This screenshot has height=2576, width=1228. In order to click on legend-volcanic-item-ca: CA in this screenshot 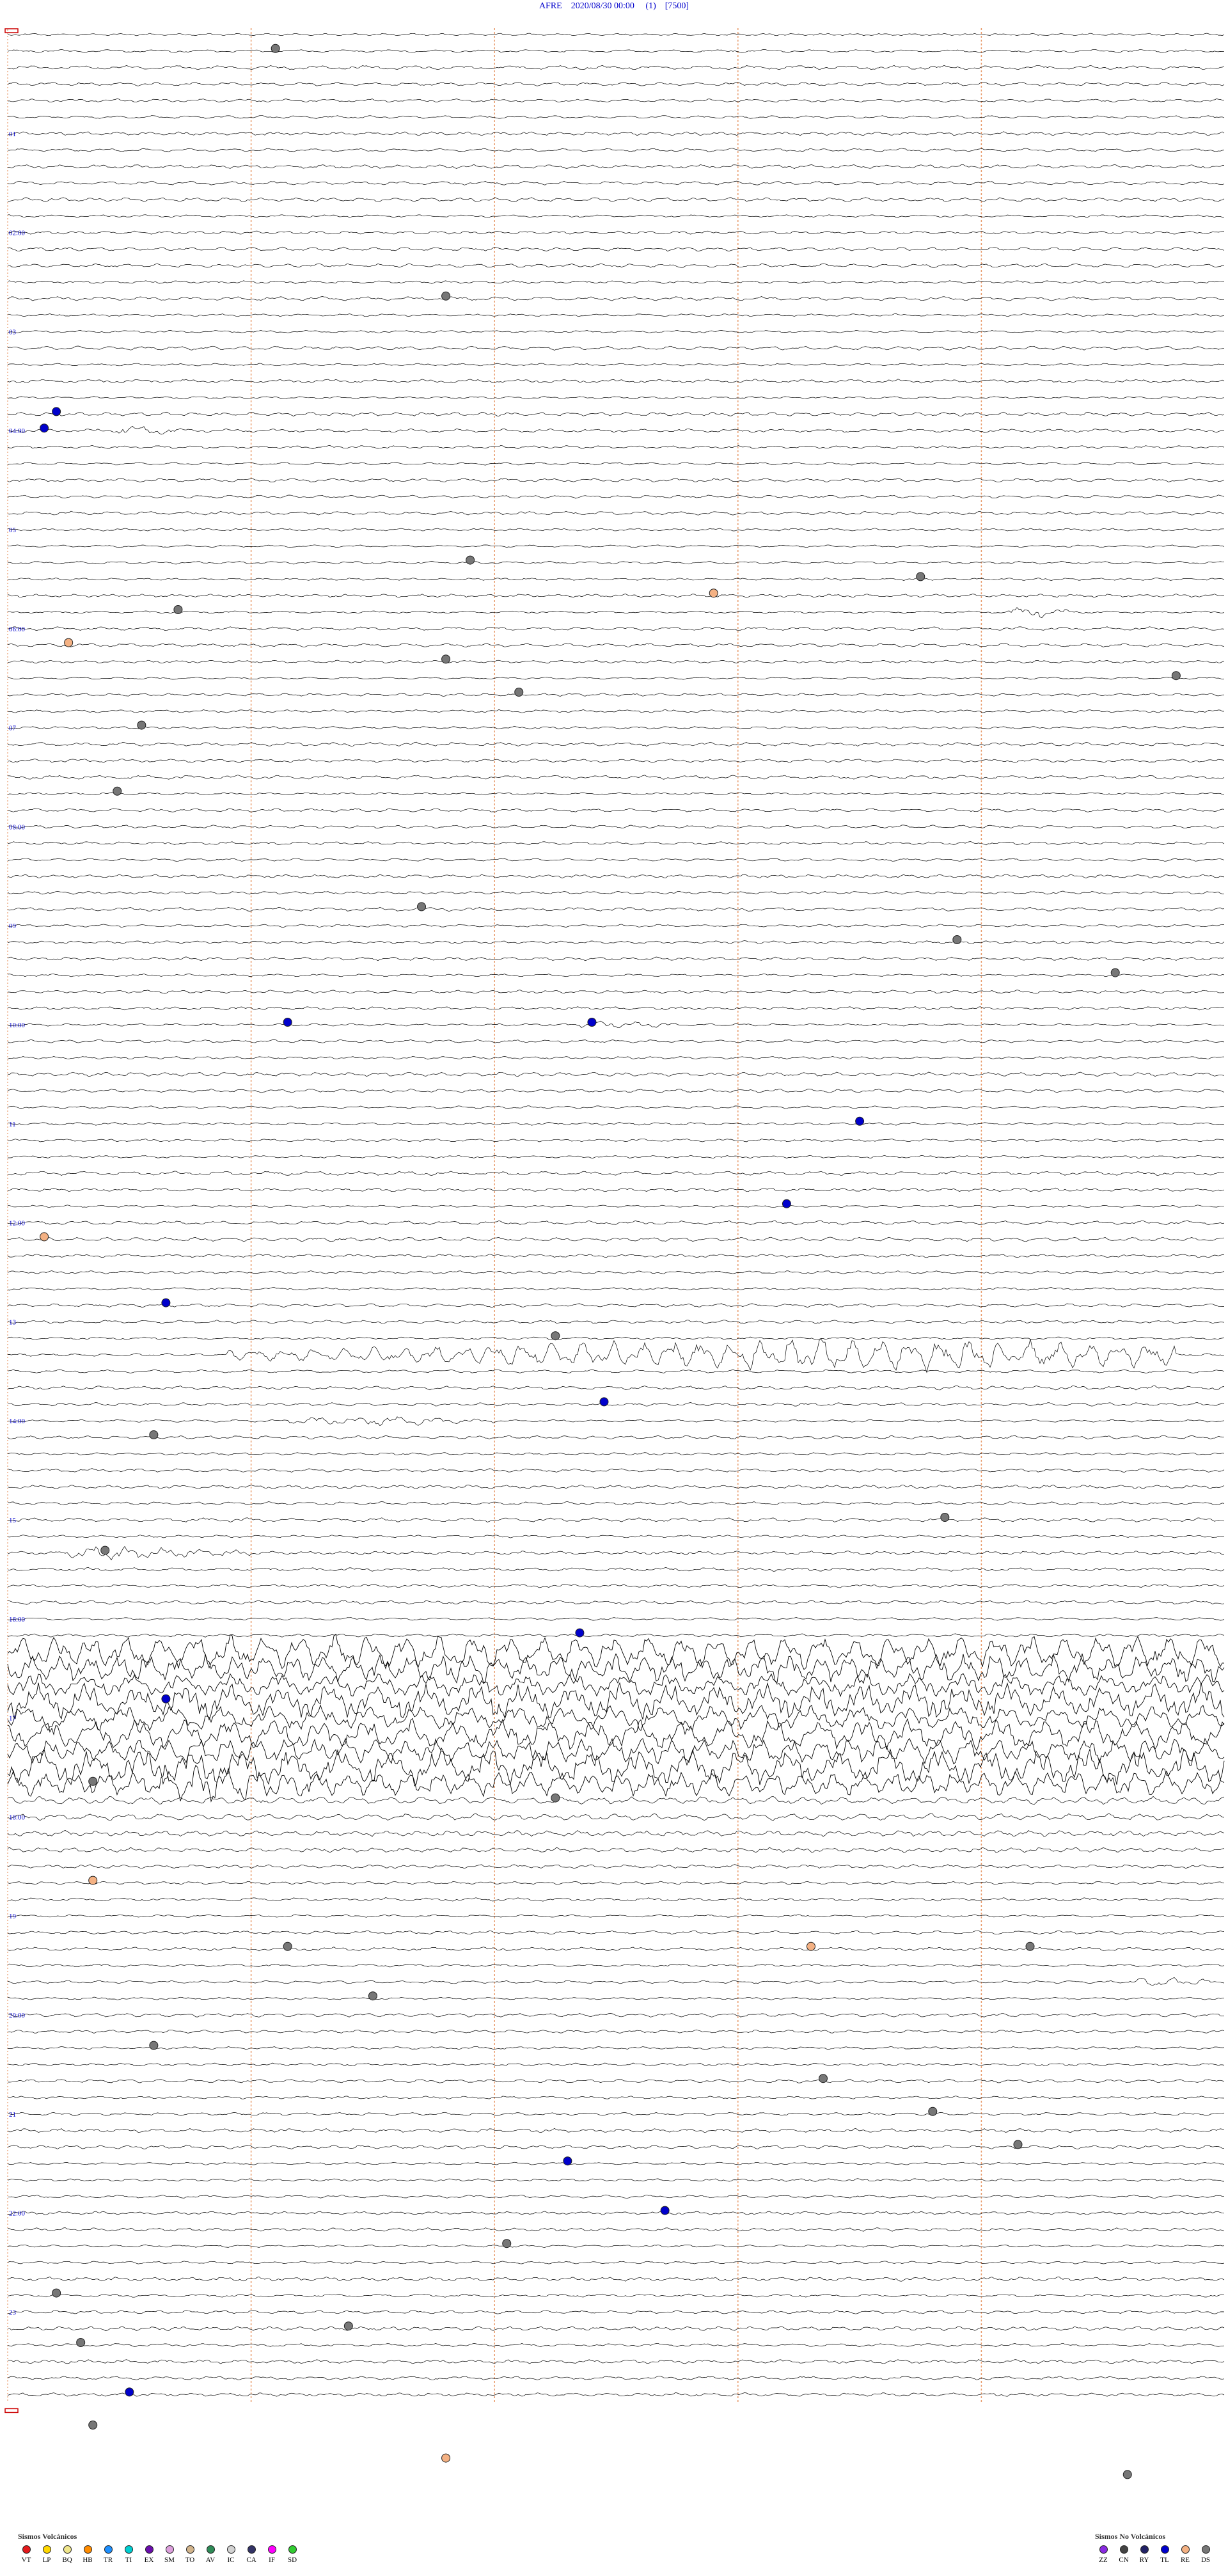, I will do `click(251, 2554)`.